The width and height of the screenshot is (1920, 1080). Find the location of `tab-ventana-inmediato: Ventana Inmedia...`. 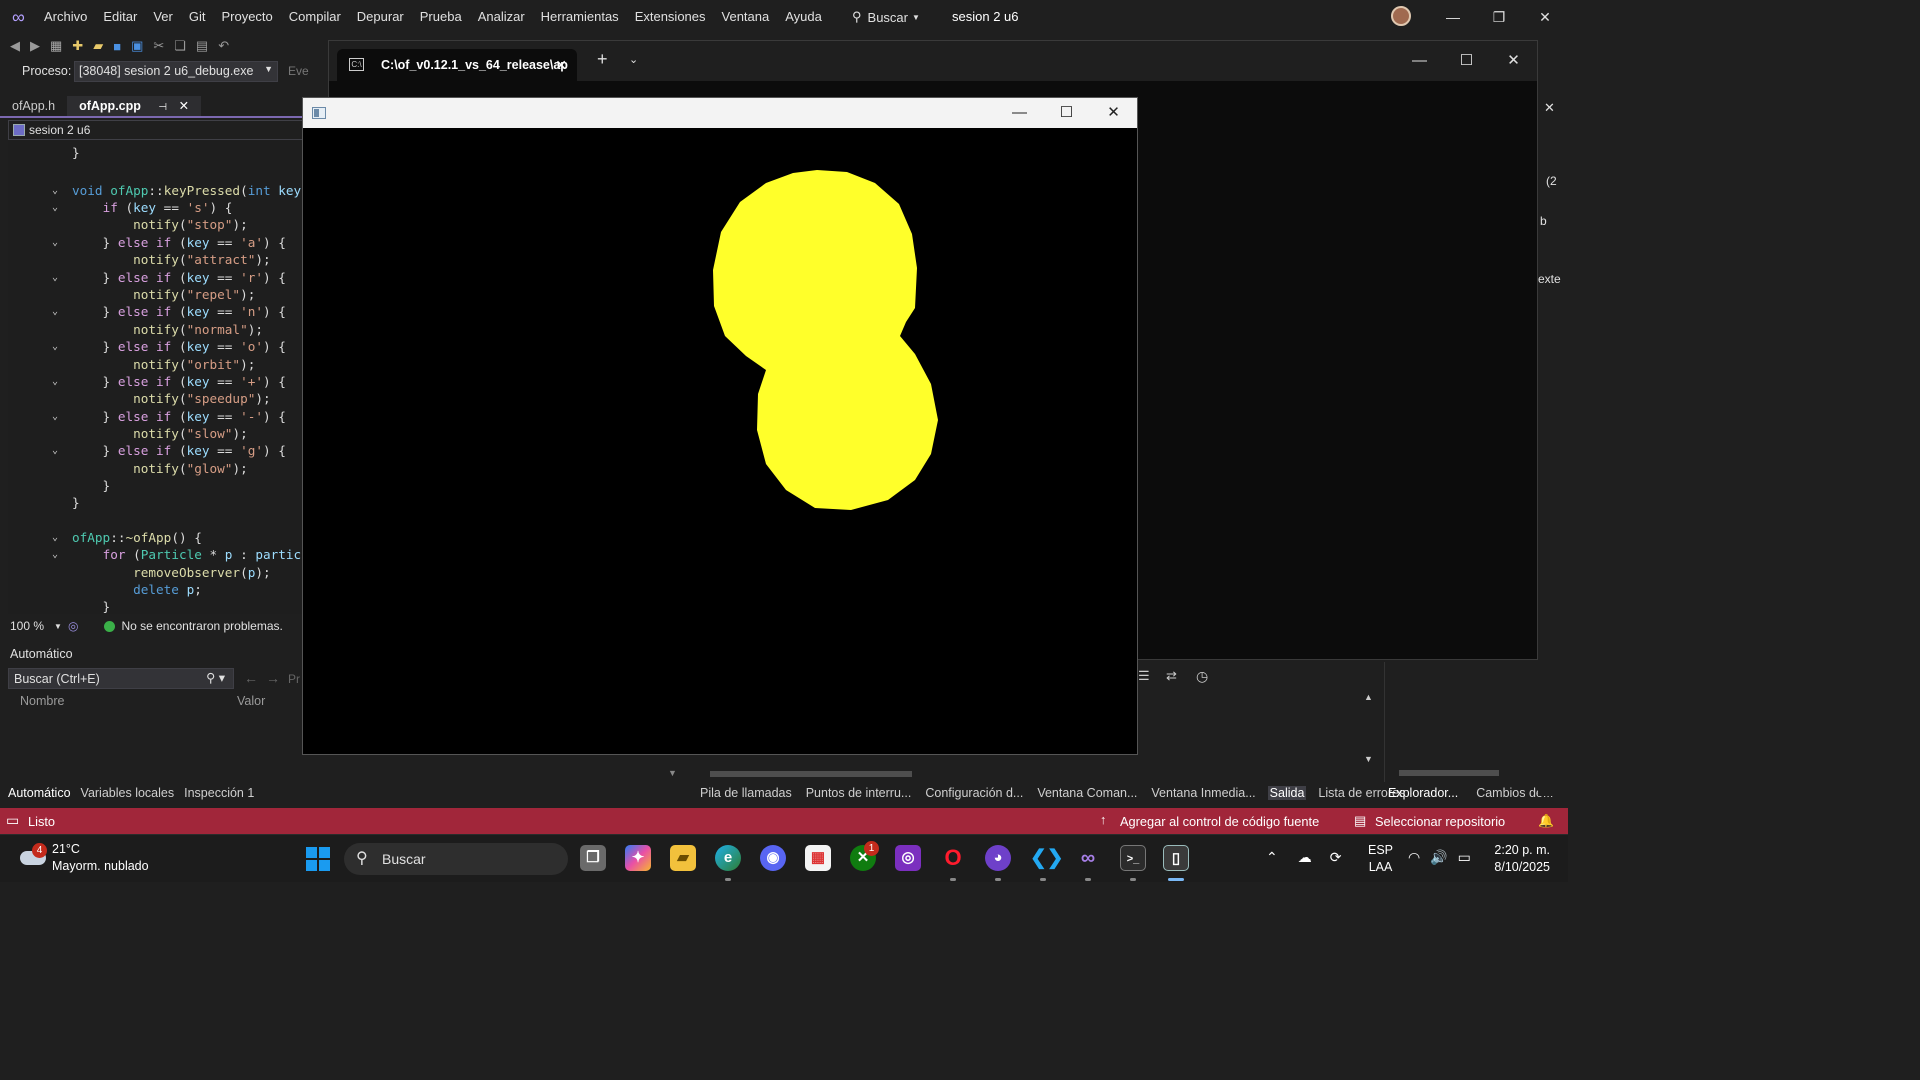

tab-ventana-inmediato: Ventana Inmedia... is located at coordinates (1203, 793).